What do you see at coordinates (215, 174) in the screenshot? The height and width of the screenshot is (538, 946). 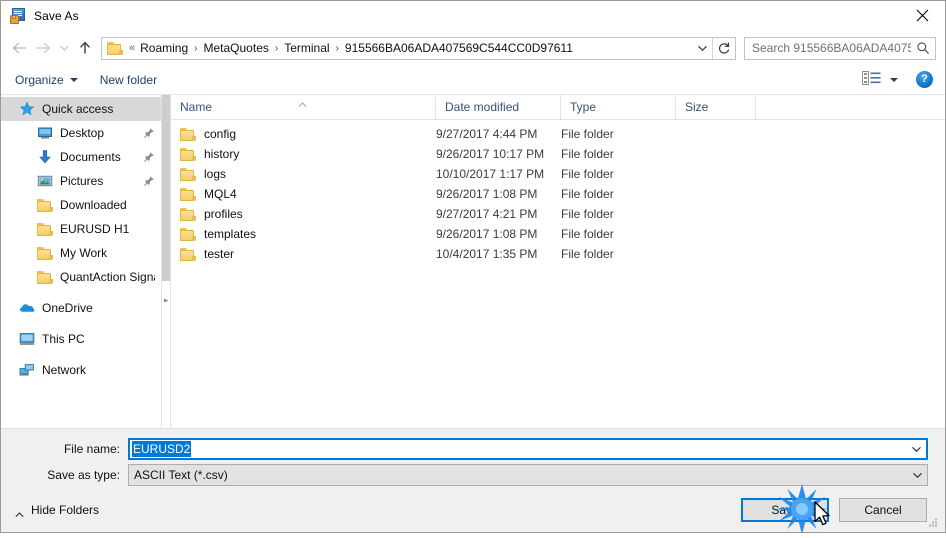 I see `file-name: logs` at bounding box center [215, 174].